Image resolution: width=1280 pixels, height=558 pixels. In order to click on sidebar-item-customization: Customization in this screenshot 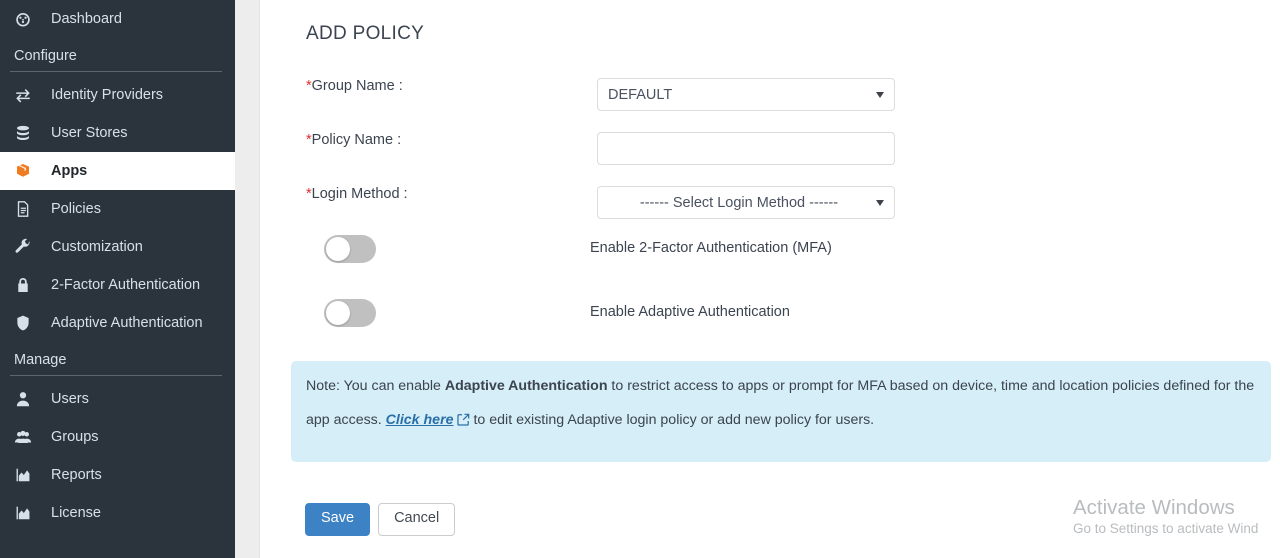, I will do `click(117, 247)`.